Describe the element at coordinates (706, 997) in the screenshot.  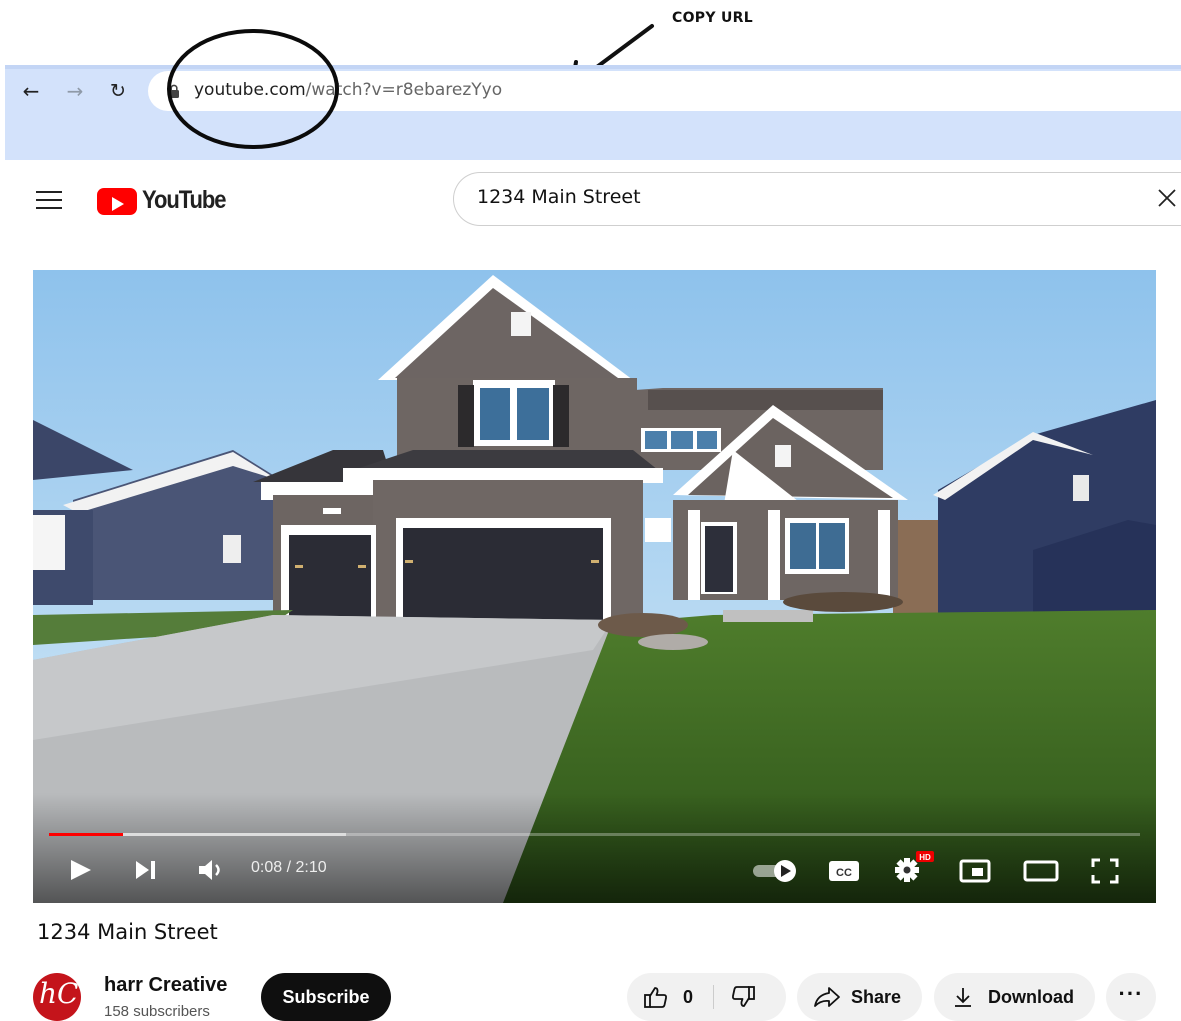
I see `like-dislike-group: 0` at that location.